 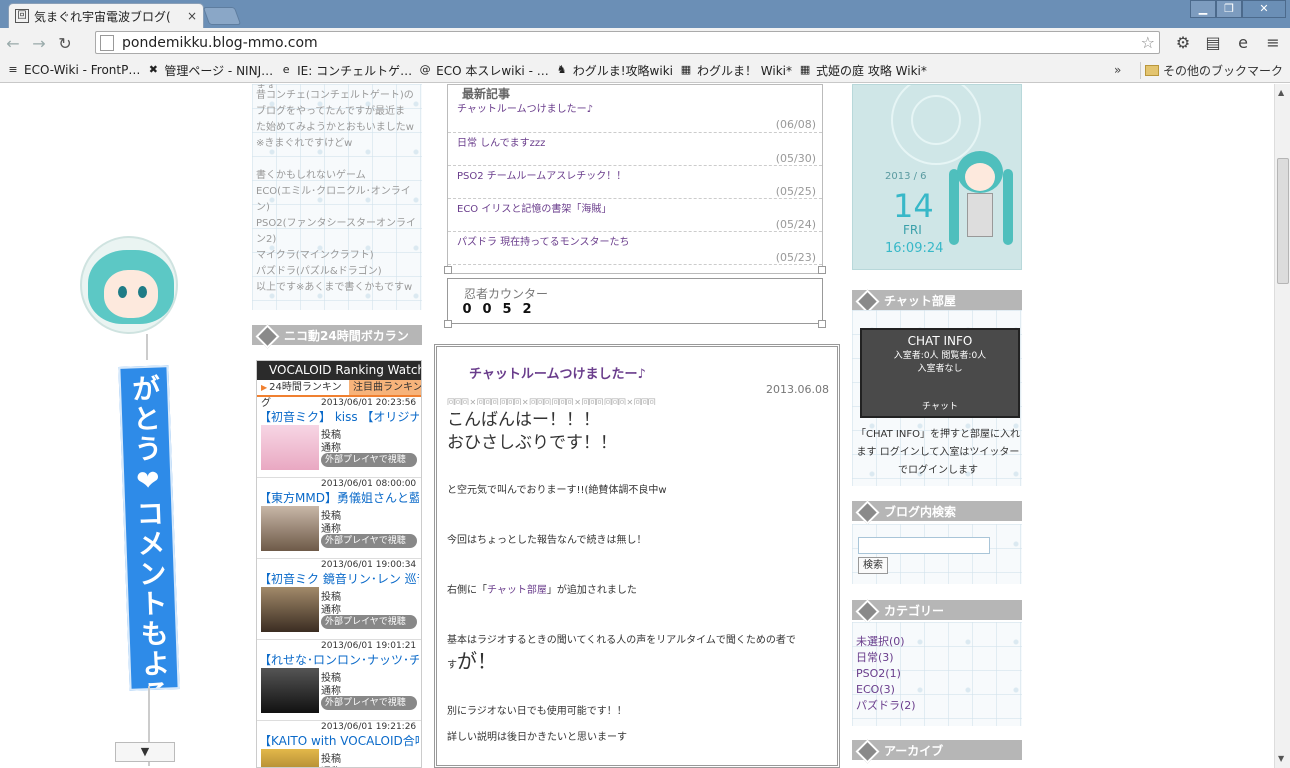 I want to click on recent-post-item: PSO2 チームルームアスレチック！！ (05/25), so click(x=635, y=182).